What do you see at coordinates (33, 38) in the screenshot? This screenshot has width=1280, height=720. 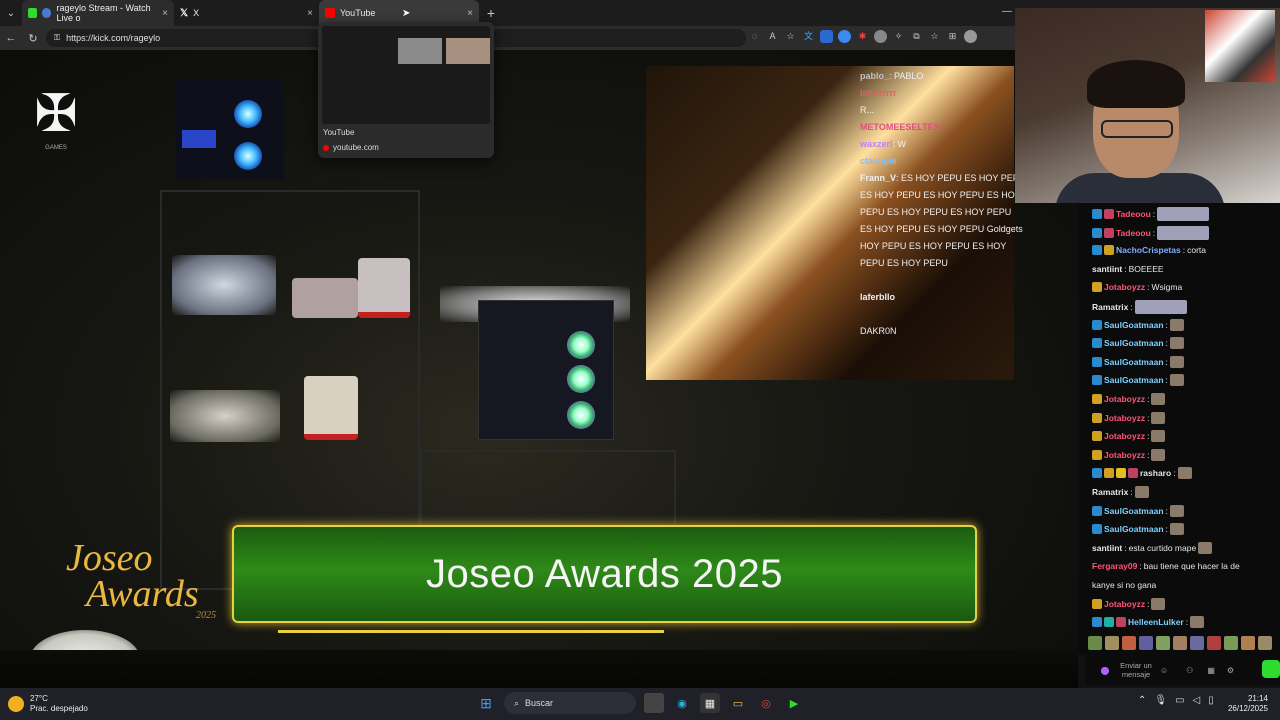 I see `refresh-icon: ↻` at bounding box center [33, 38].